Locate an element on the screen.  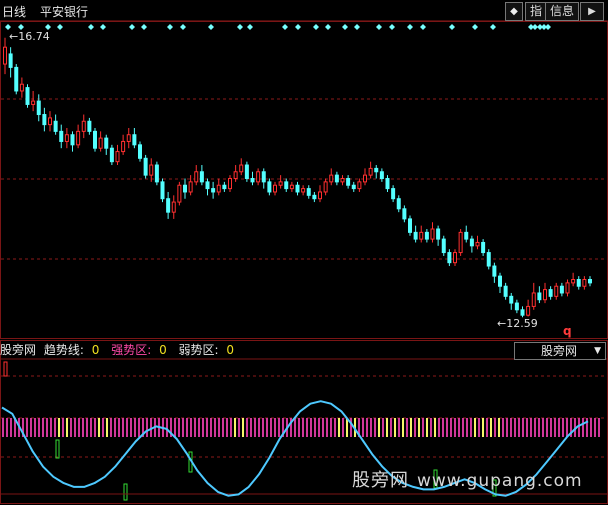
high-price-label: ←16.74 is located at coordinates (29, 36).